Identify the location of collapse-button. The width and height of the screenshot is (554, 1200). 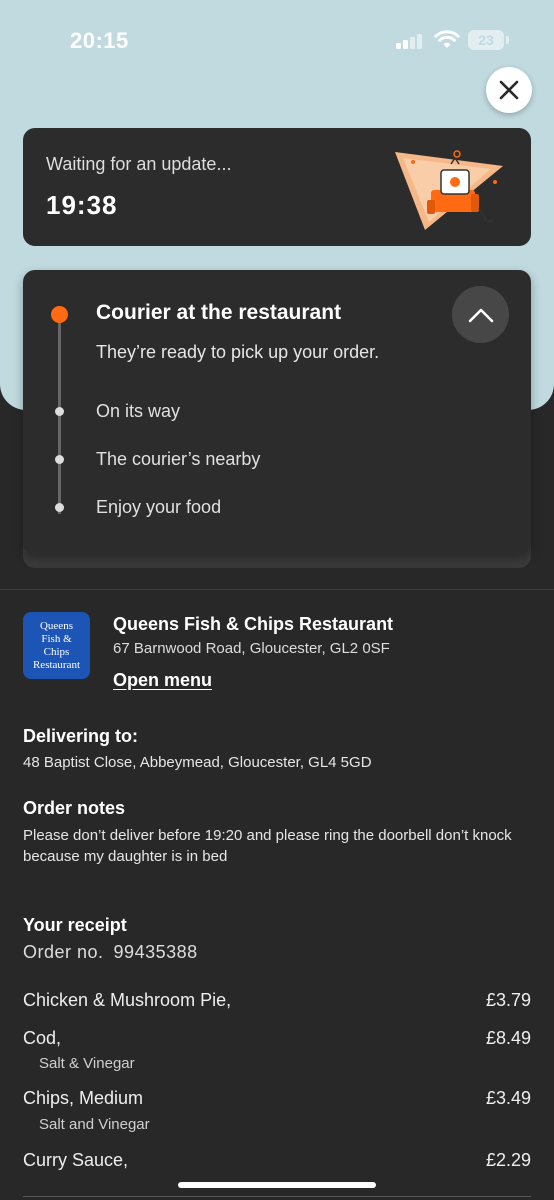
(480, 314).